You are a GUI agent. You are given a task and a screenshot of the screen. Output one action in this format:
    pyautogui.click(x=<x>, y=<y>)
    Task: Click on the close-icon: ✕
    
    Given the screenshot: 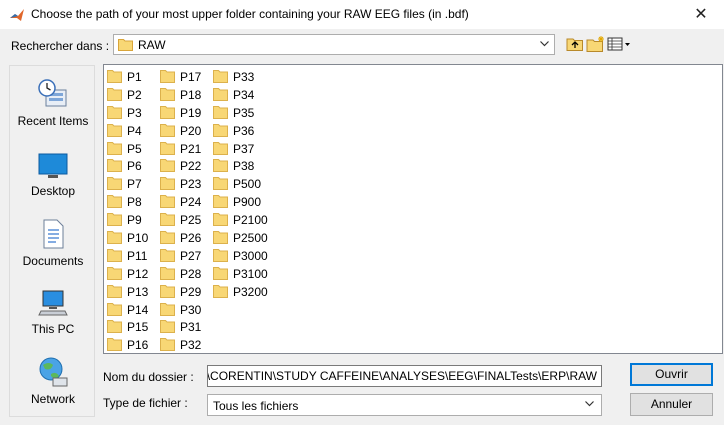 What is the action you would take?
    pyautogui.click(x=701, y=13)
    